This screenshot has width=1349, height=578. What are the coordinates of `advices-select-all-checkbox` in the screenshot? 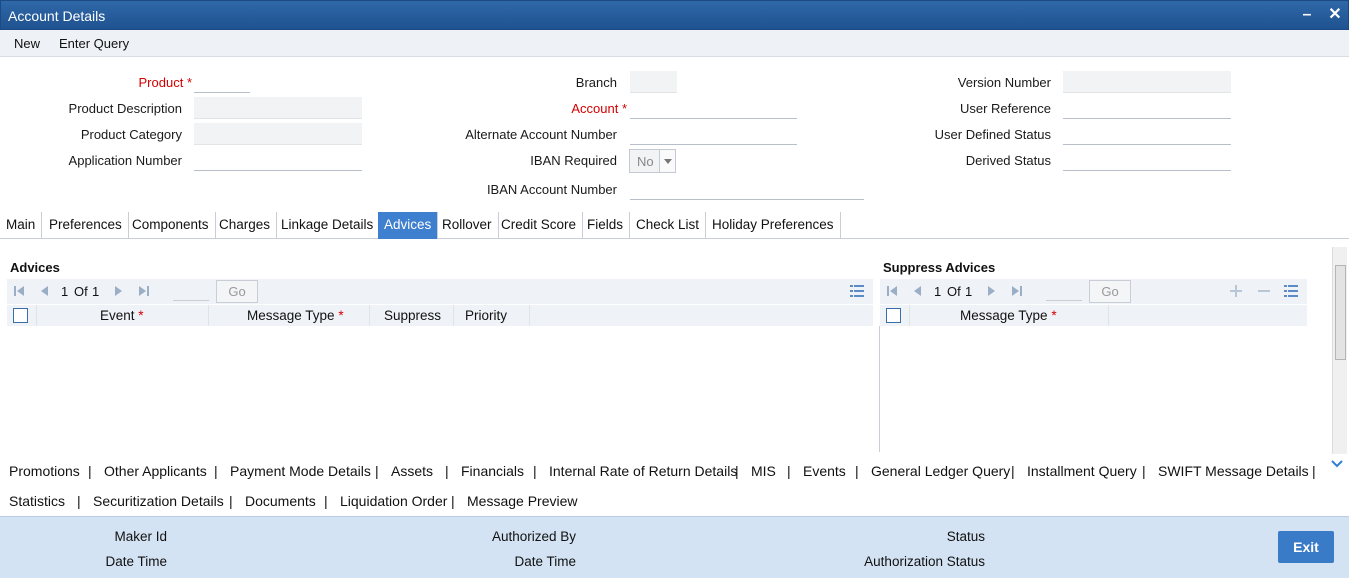 It's located at (20, 315).